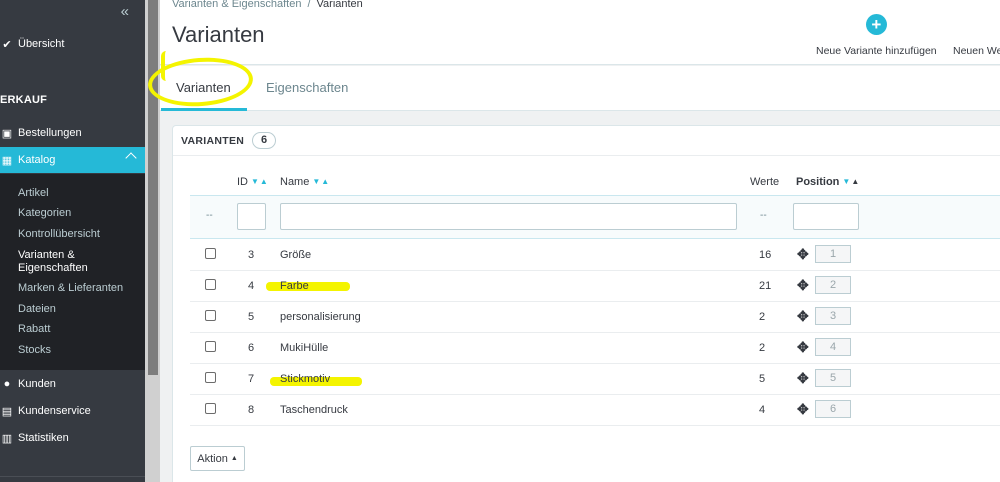  I want to click on sidebar-scrollbar-thumb, so click(153, 187).